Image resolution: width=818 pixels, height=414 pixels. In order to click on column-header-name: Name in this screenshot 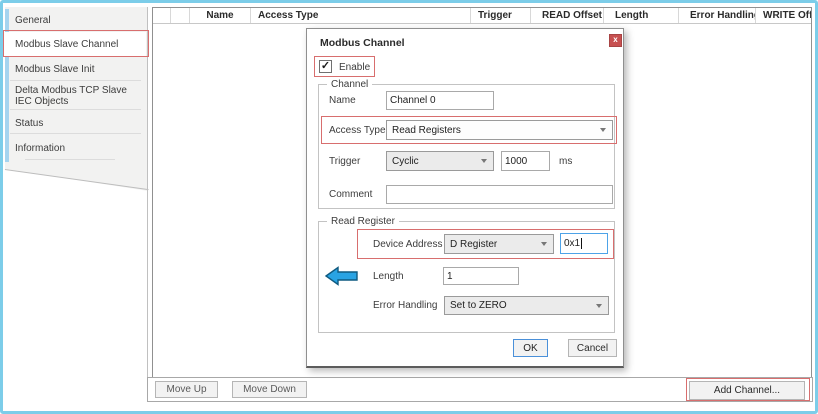, I will do `click(220, 15)`.